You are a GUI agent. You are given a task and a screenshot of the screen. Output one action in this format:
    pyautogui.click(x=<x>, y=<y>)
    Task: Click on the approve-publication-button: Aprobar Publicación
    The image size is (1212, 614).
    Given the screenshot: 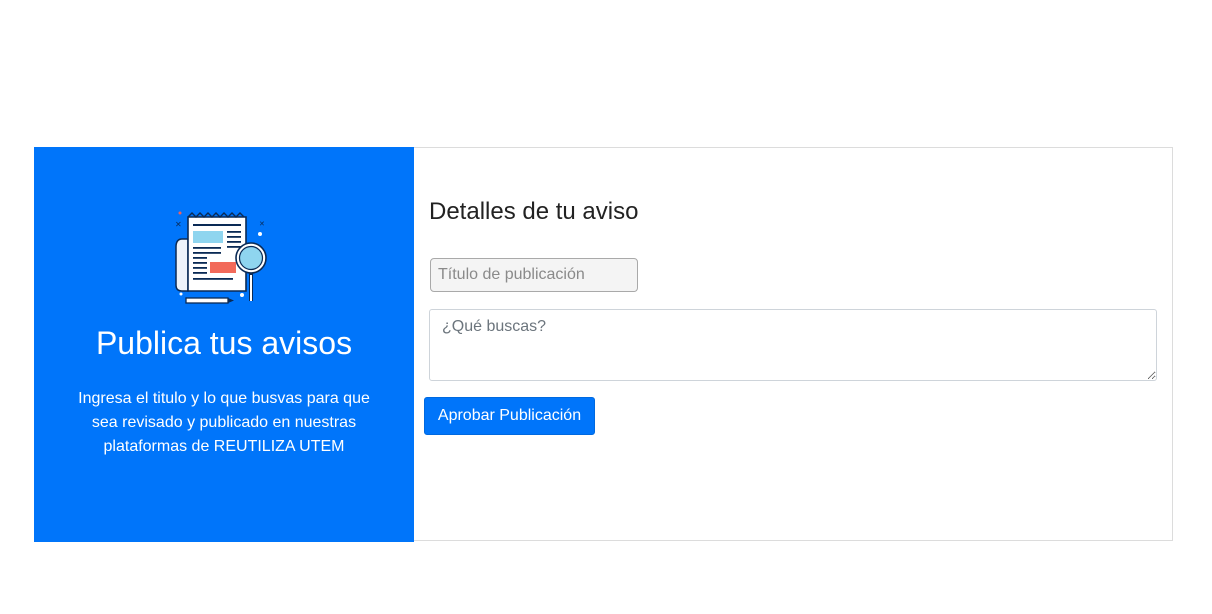 What is the action you would take?
    pyautogui.click(x=509, y=416)
    